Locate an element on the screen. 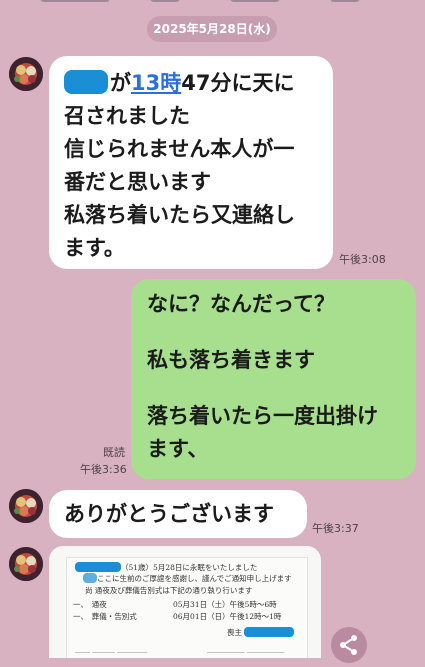  date-separator: 2025年5月28日(水) is located at coordinates (212, 29).